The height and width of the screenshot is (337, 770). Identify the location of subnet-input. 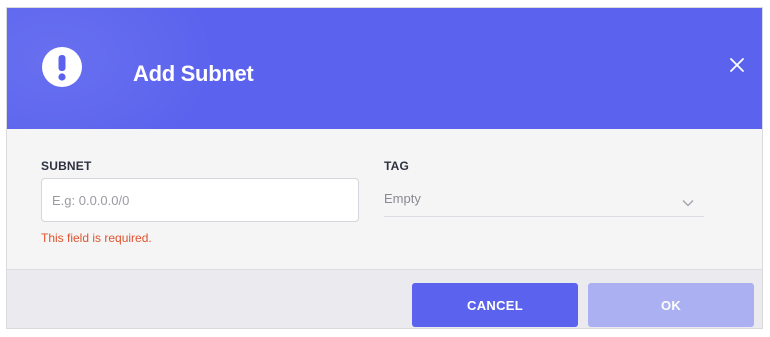
(200, 200).